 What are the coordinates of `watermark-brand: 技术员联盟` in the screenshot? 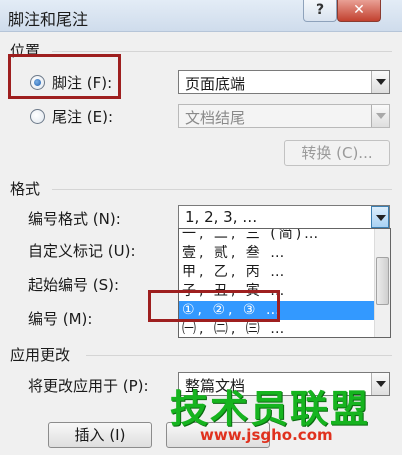 It's located at (270, 409).